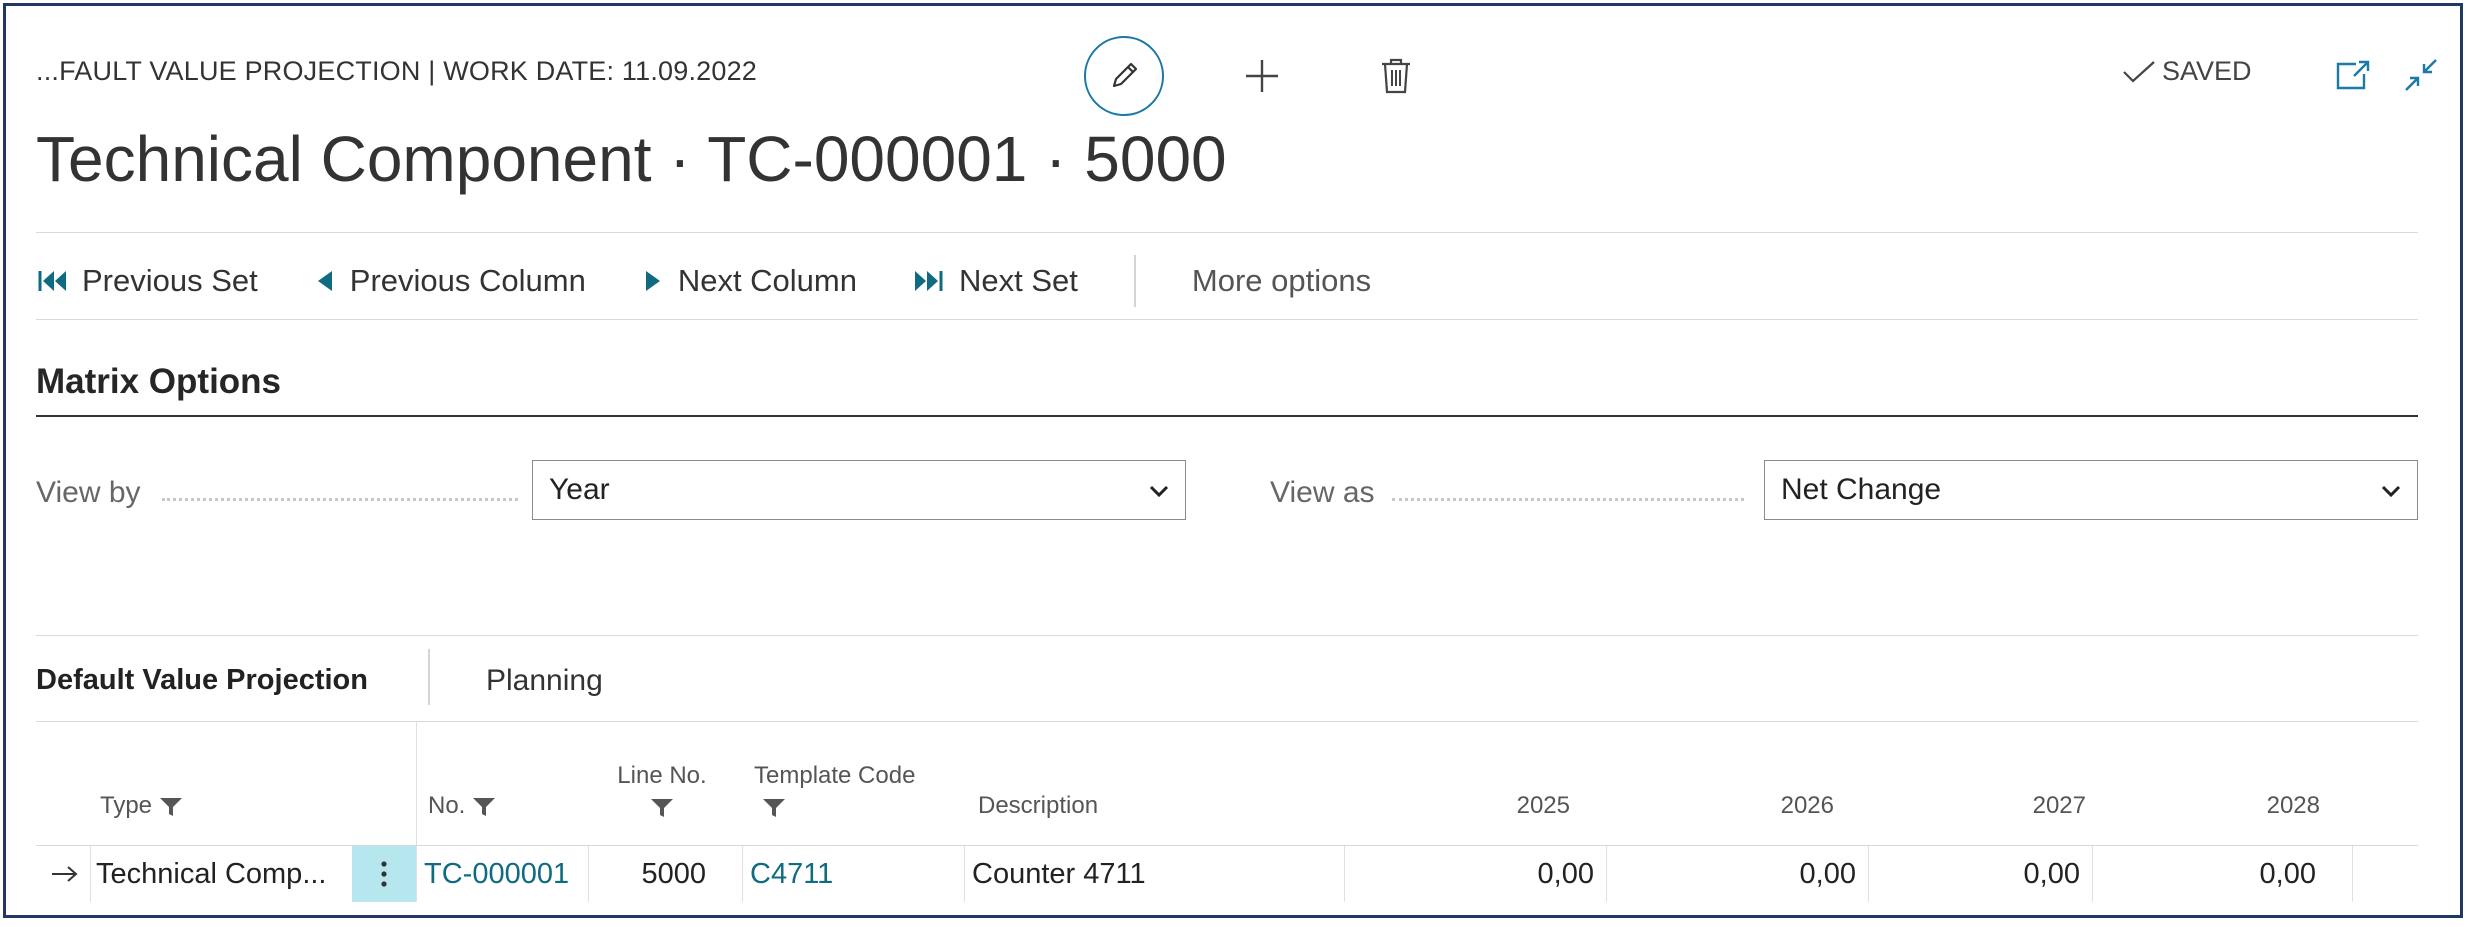  I want to click on cell-2026: 0,00, so click(1737, 874).